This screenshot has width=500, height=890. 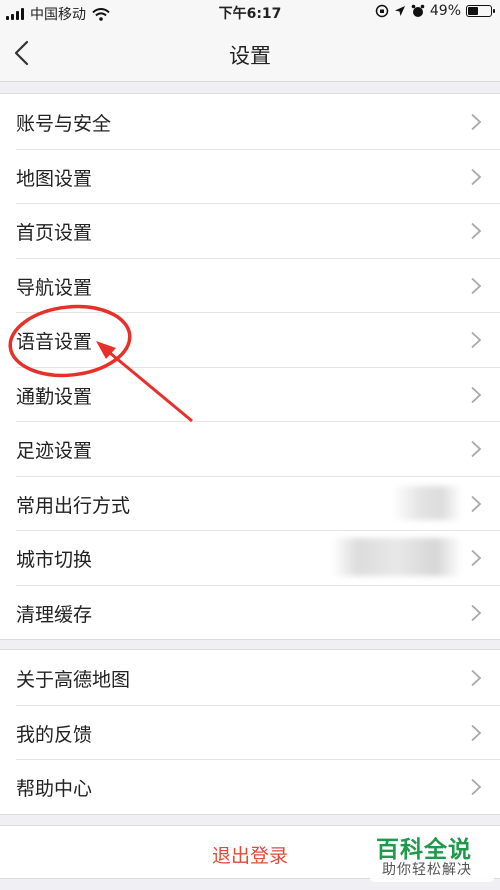 What do you see at coordinates (250, 230) in the screenshot?
I see `settings-row-home: 首页设置` at bounding box center [250, 230].